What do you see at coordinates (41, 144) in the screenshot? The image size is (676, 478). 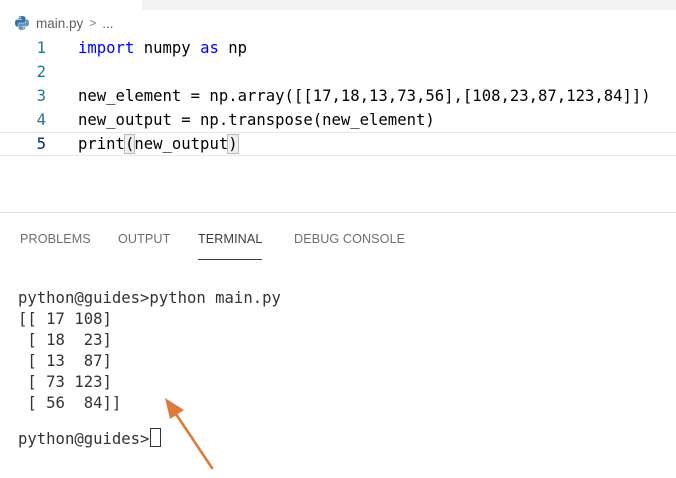 I see `line-number: 5` at bounding box center [41, 144].